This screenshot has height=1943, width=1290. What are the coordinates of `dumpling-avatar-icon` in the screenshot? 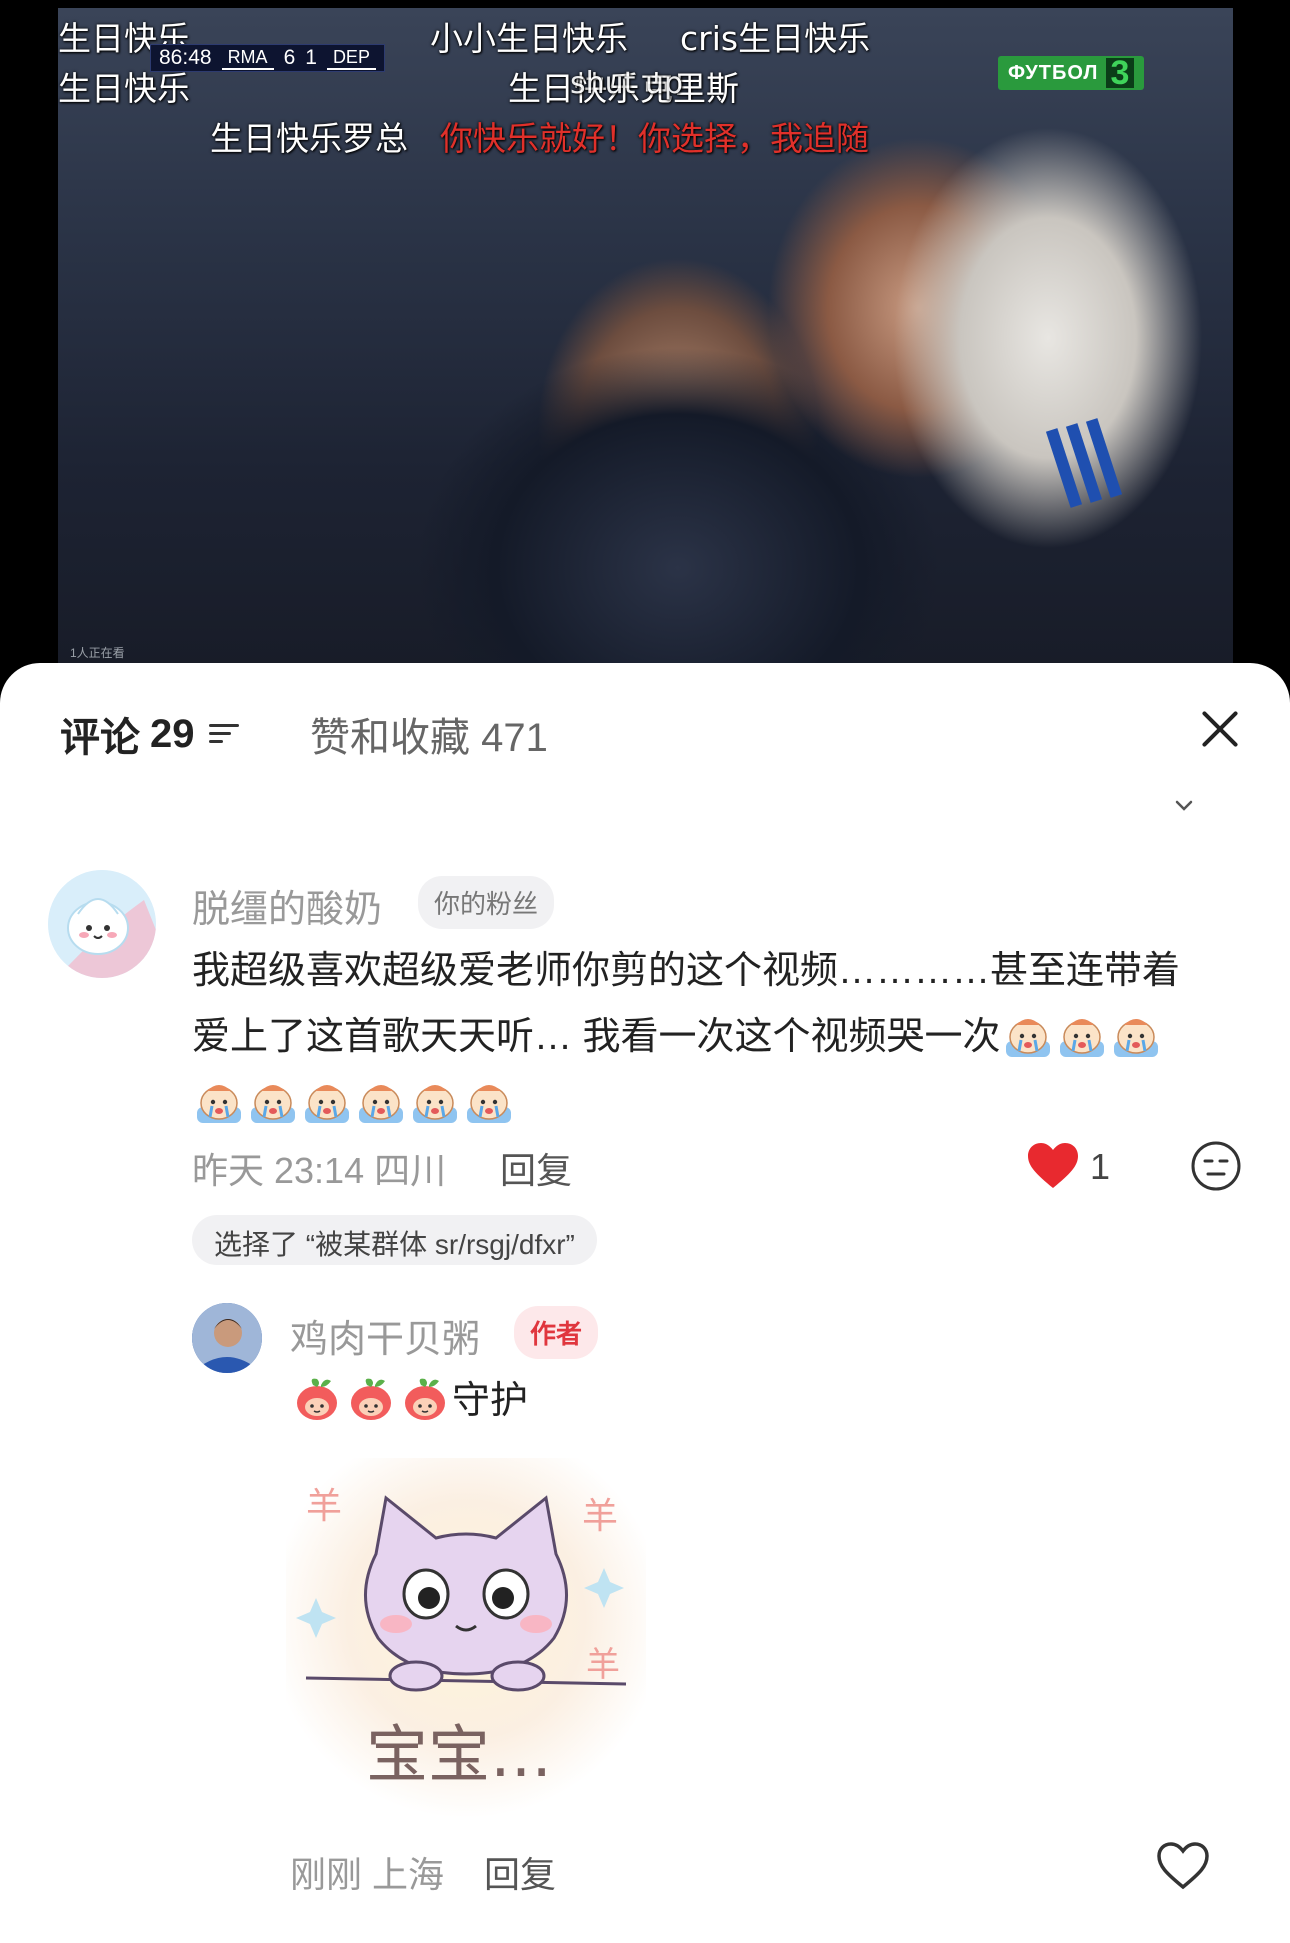 It's located at (102, 924).